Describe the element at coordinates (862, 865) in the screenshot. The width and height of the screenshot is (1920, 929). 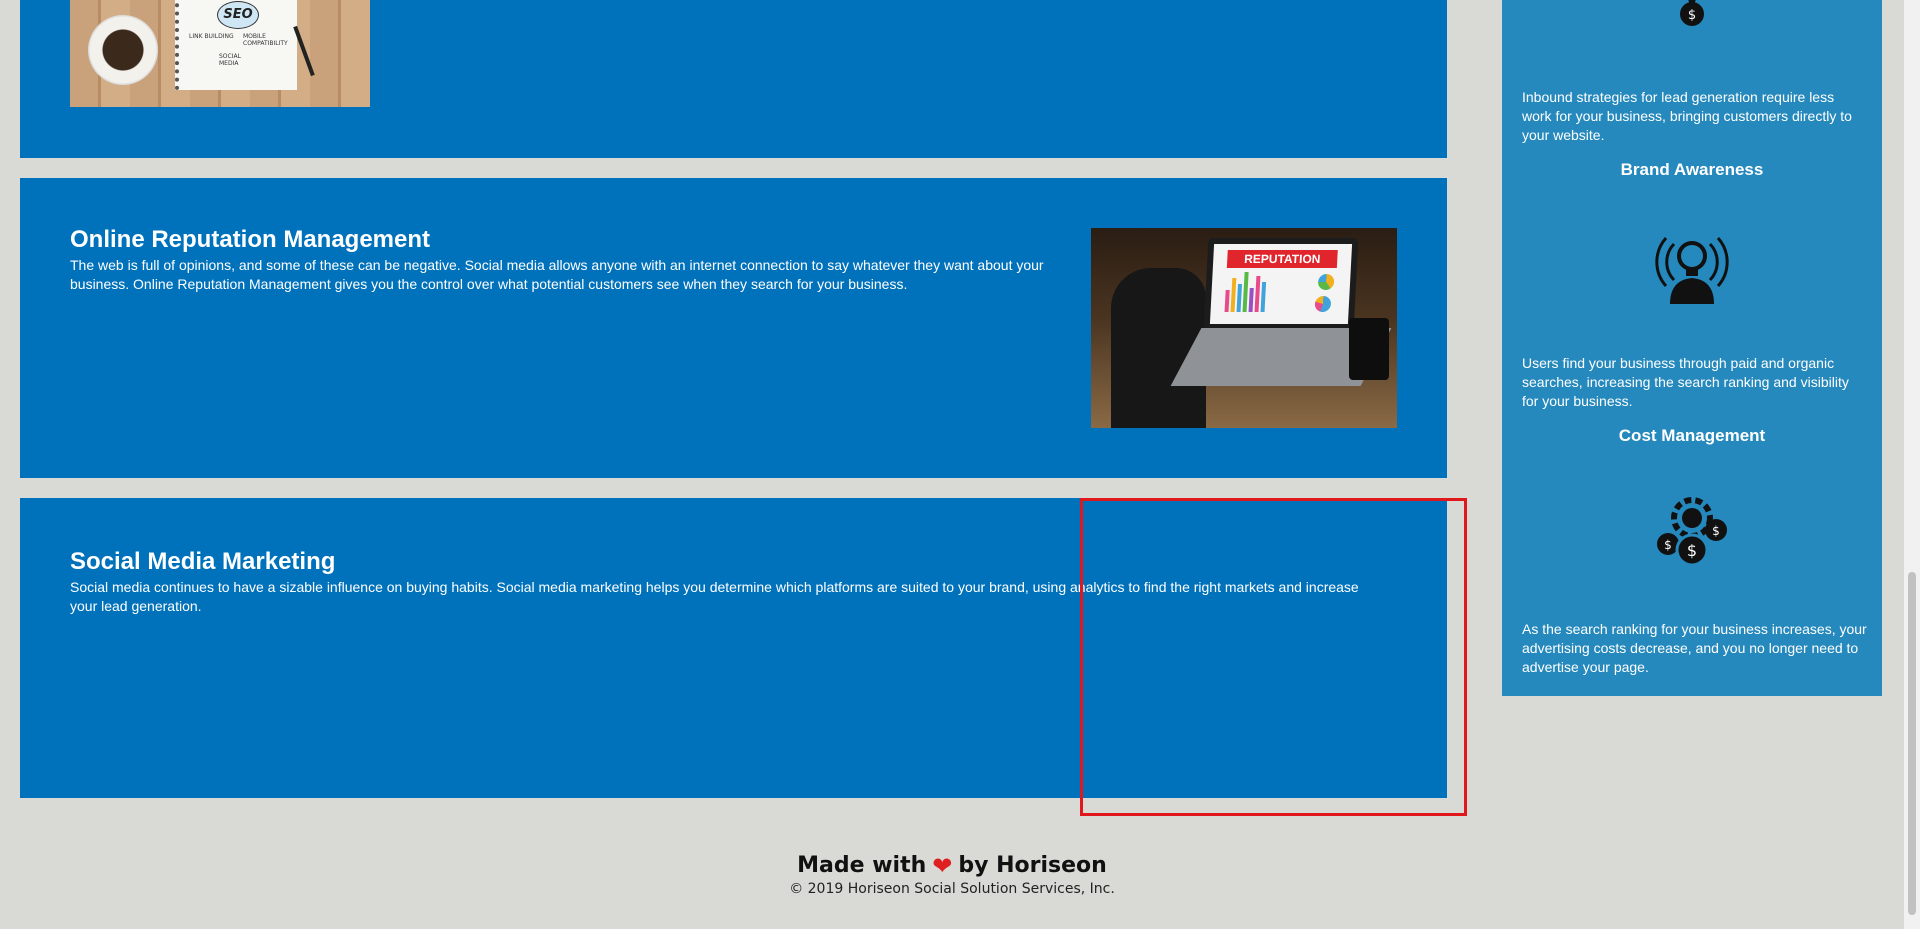
I see `footer-made-with: Made with` at that location.